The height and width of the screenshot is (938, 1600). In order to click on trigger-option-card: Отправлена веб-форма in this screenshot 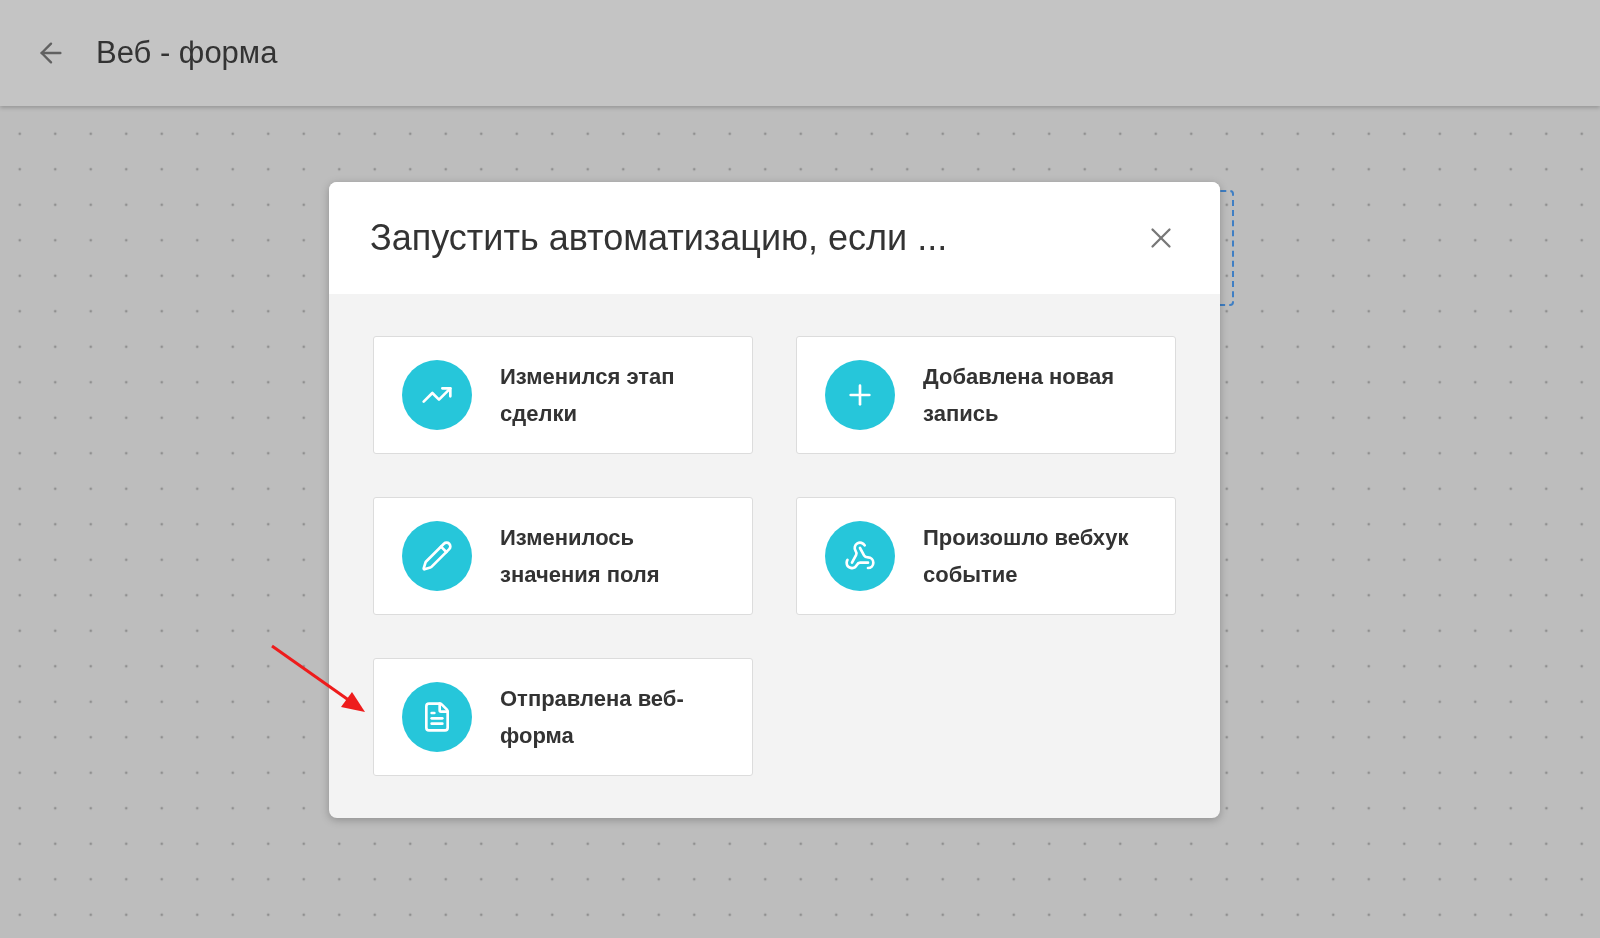, I will do `click(563, 717)`.